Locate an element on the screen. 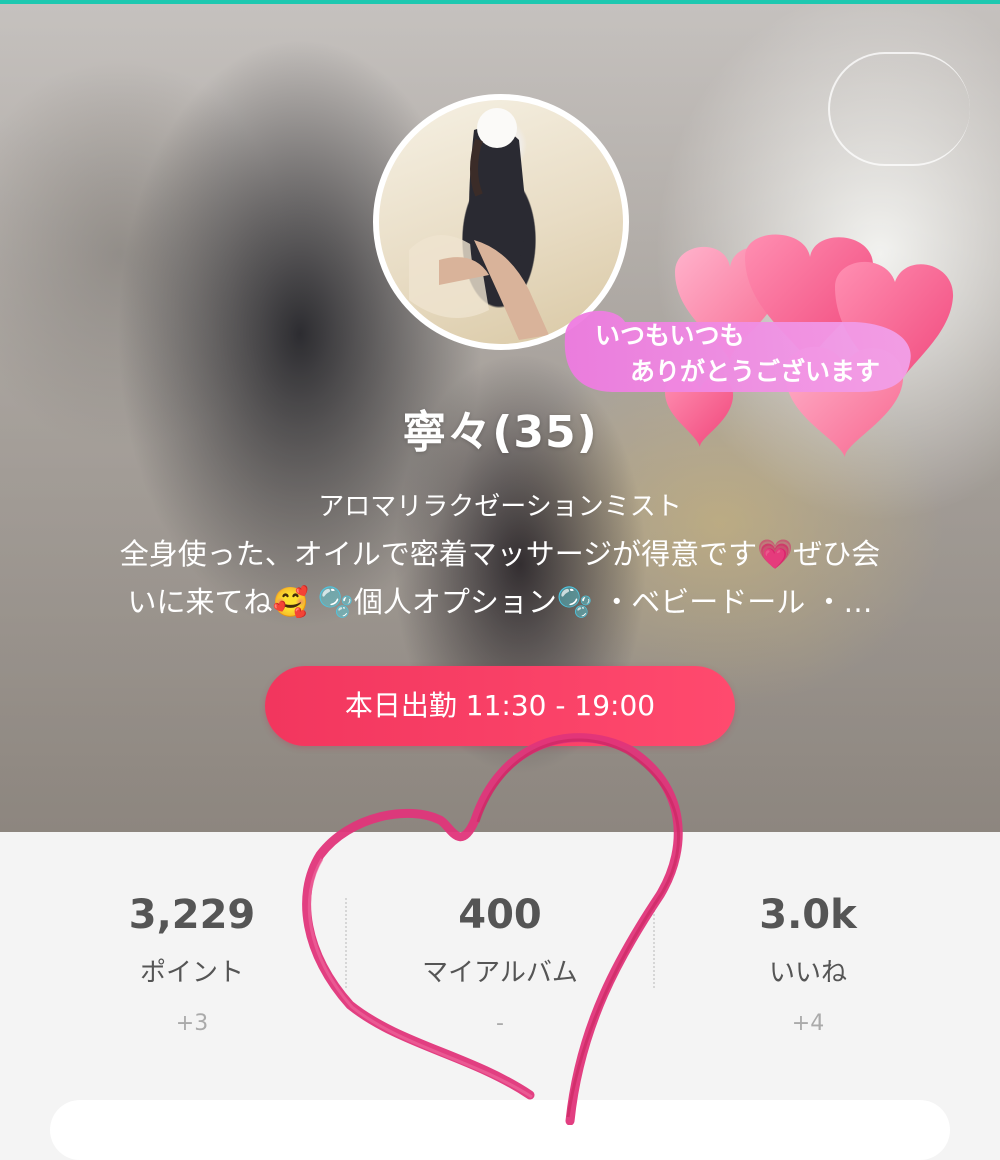  stat-label: マイアルバム is located at coordinates (500, 973).